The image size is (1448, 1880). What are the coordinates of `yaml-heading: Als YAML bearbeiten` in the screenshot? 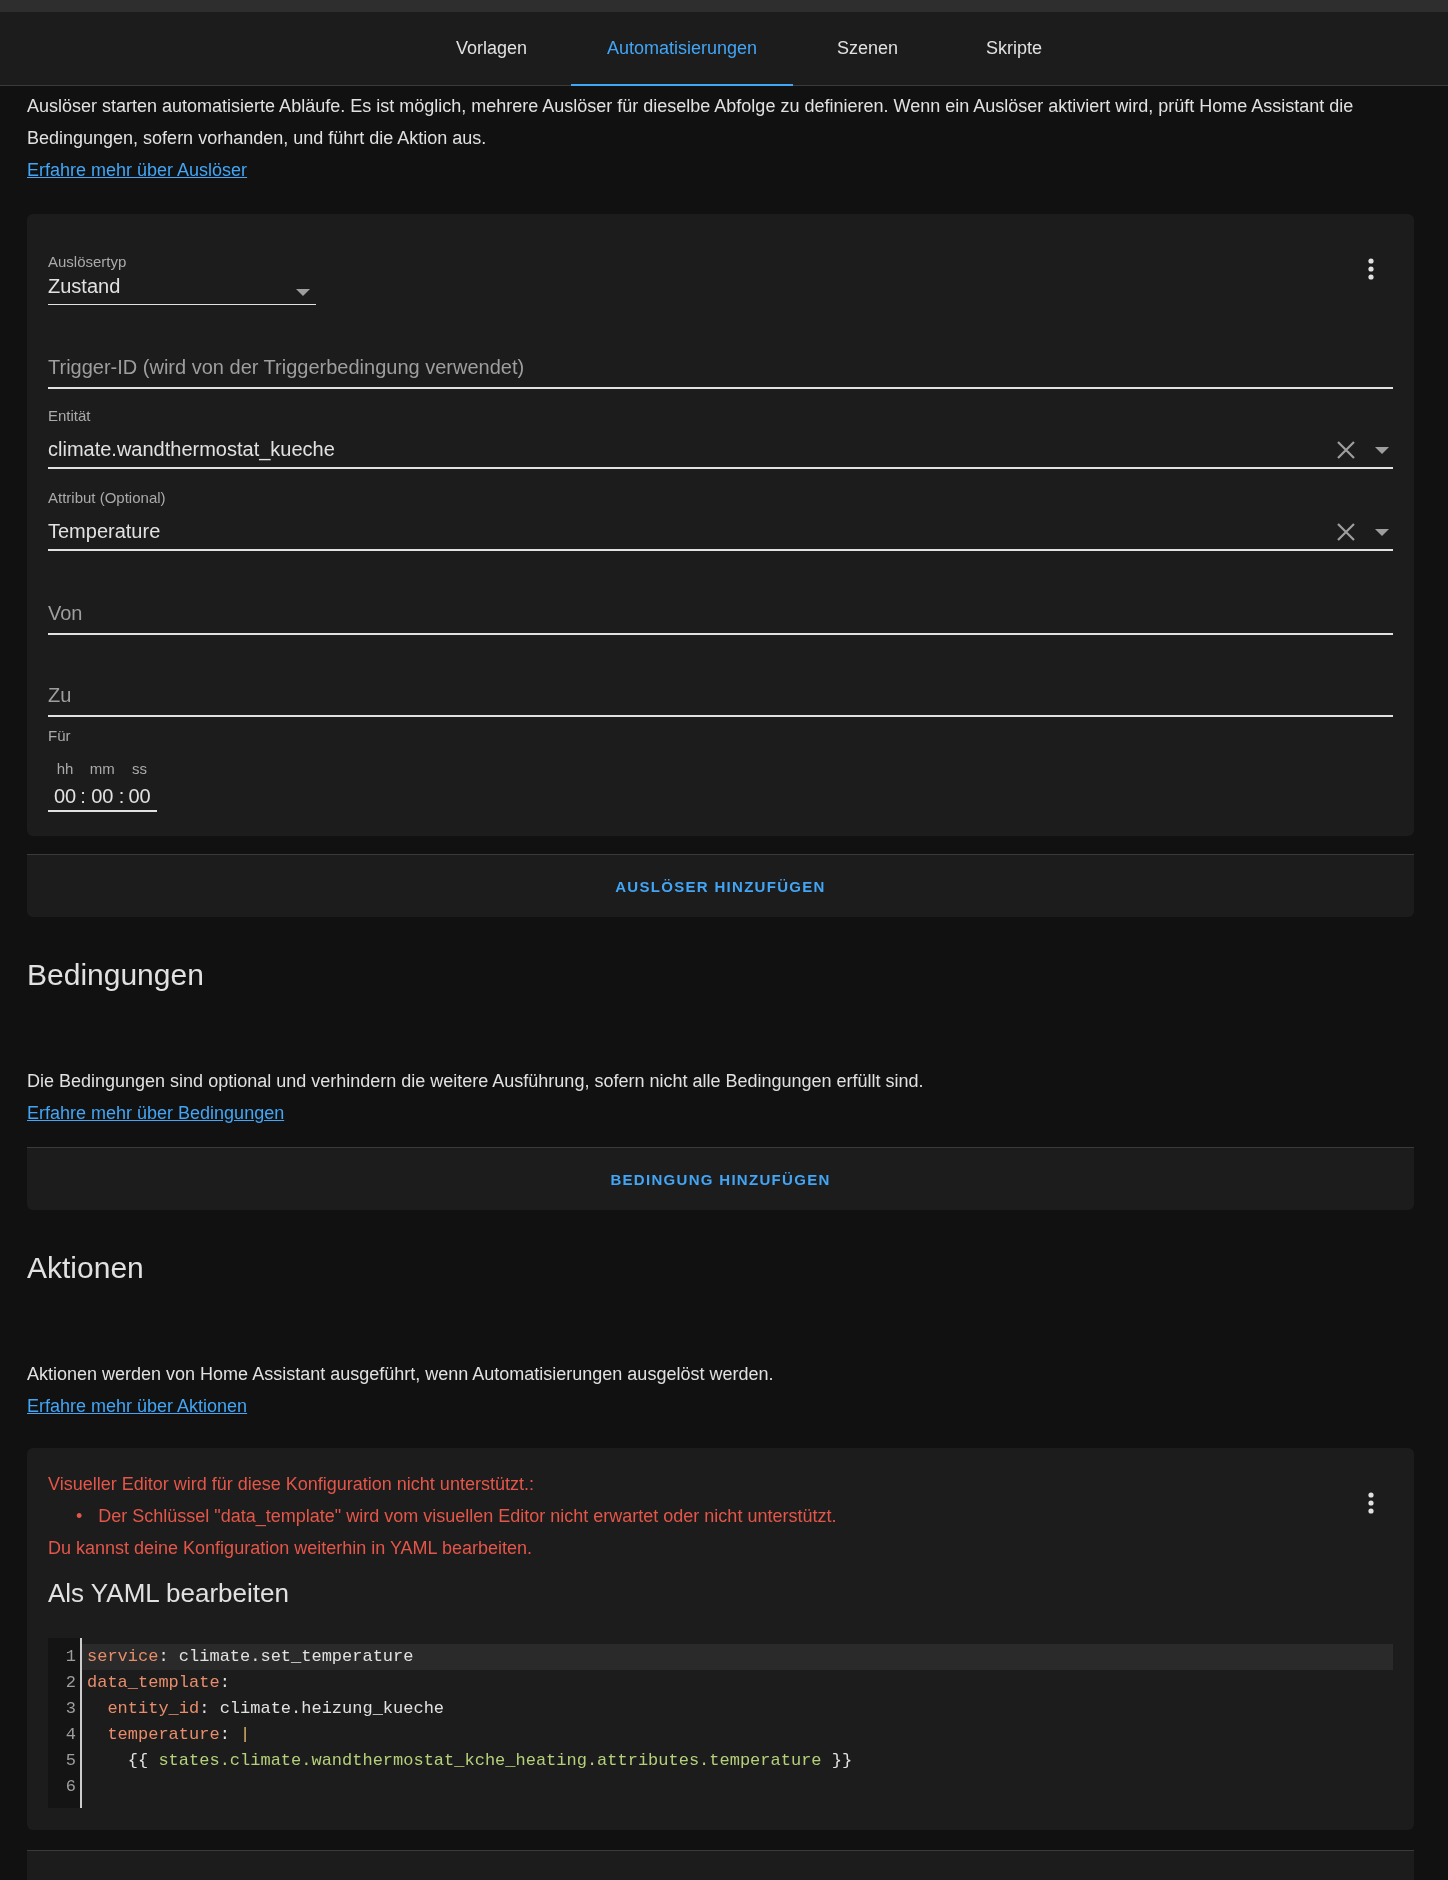 It's located at (169, 1594).